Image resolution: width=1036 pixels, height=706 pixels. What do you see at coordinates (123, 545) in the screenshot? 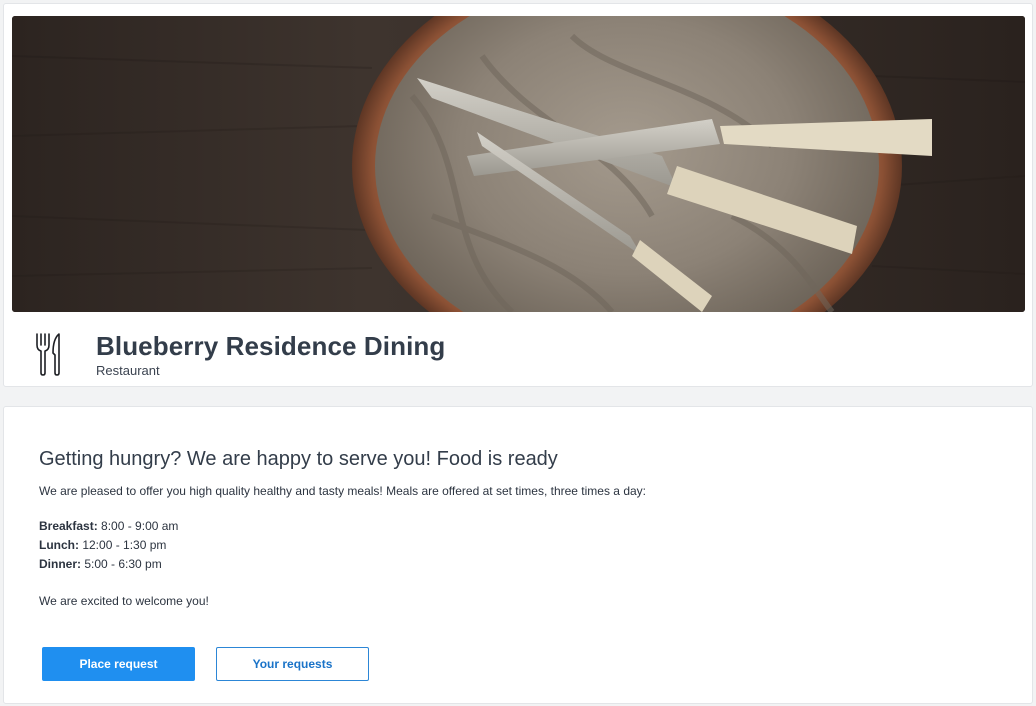
I see `meal-time: 12:00 - 1:30 pm` at bounding box center [123, 545].